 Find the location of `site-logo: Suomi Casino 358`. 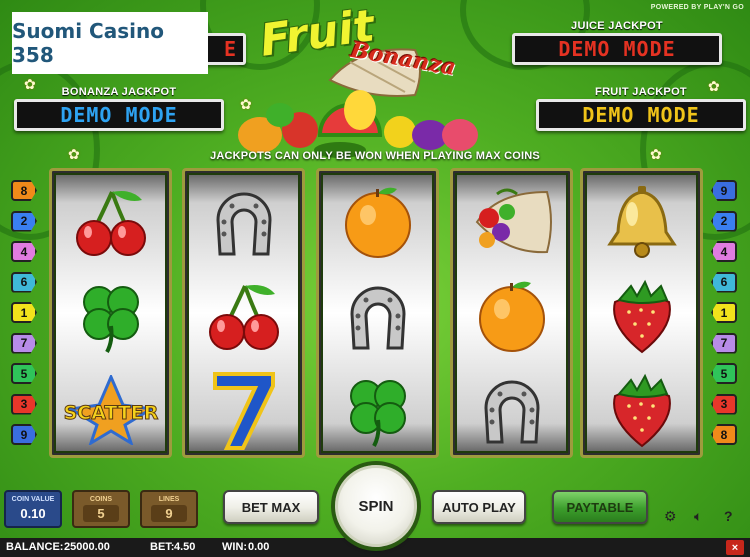

site-logo: Suomi Casino 358 is located at coordinates (110, 43).